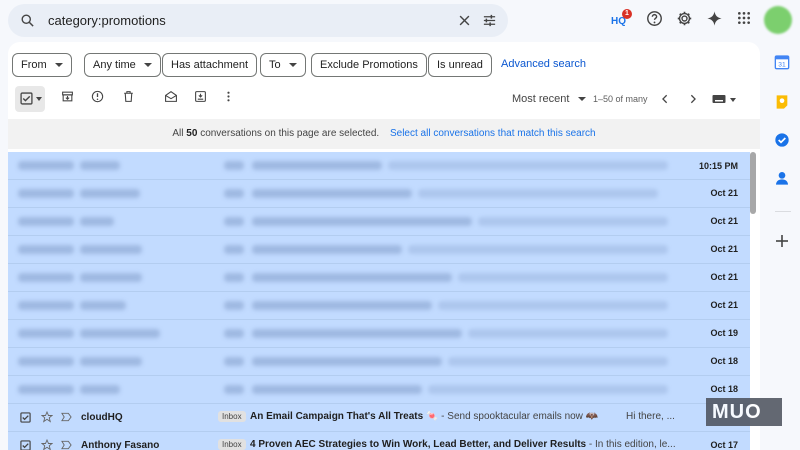 This screenshot has height=450, width=800. What do you see at coordinates (782, 102) in the screenshot?
I see `keep-notes-icon` at bounding box center [782, 102].